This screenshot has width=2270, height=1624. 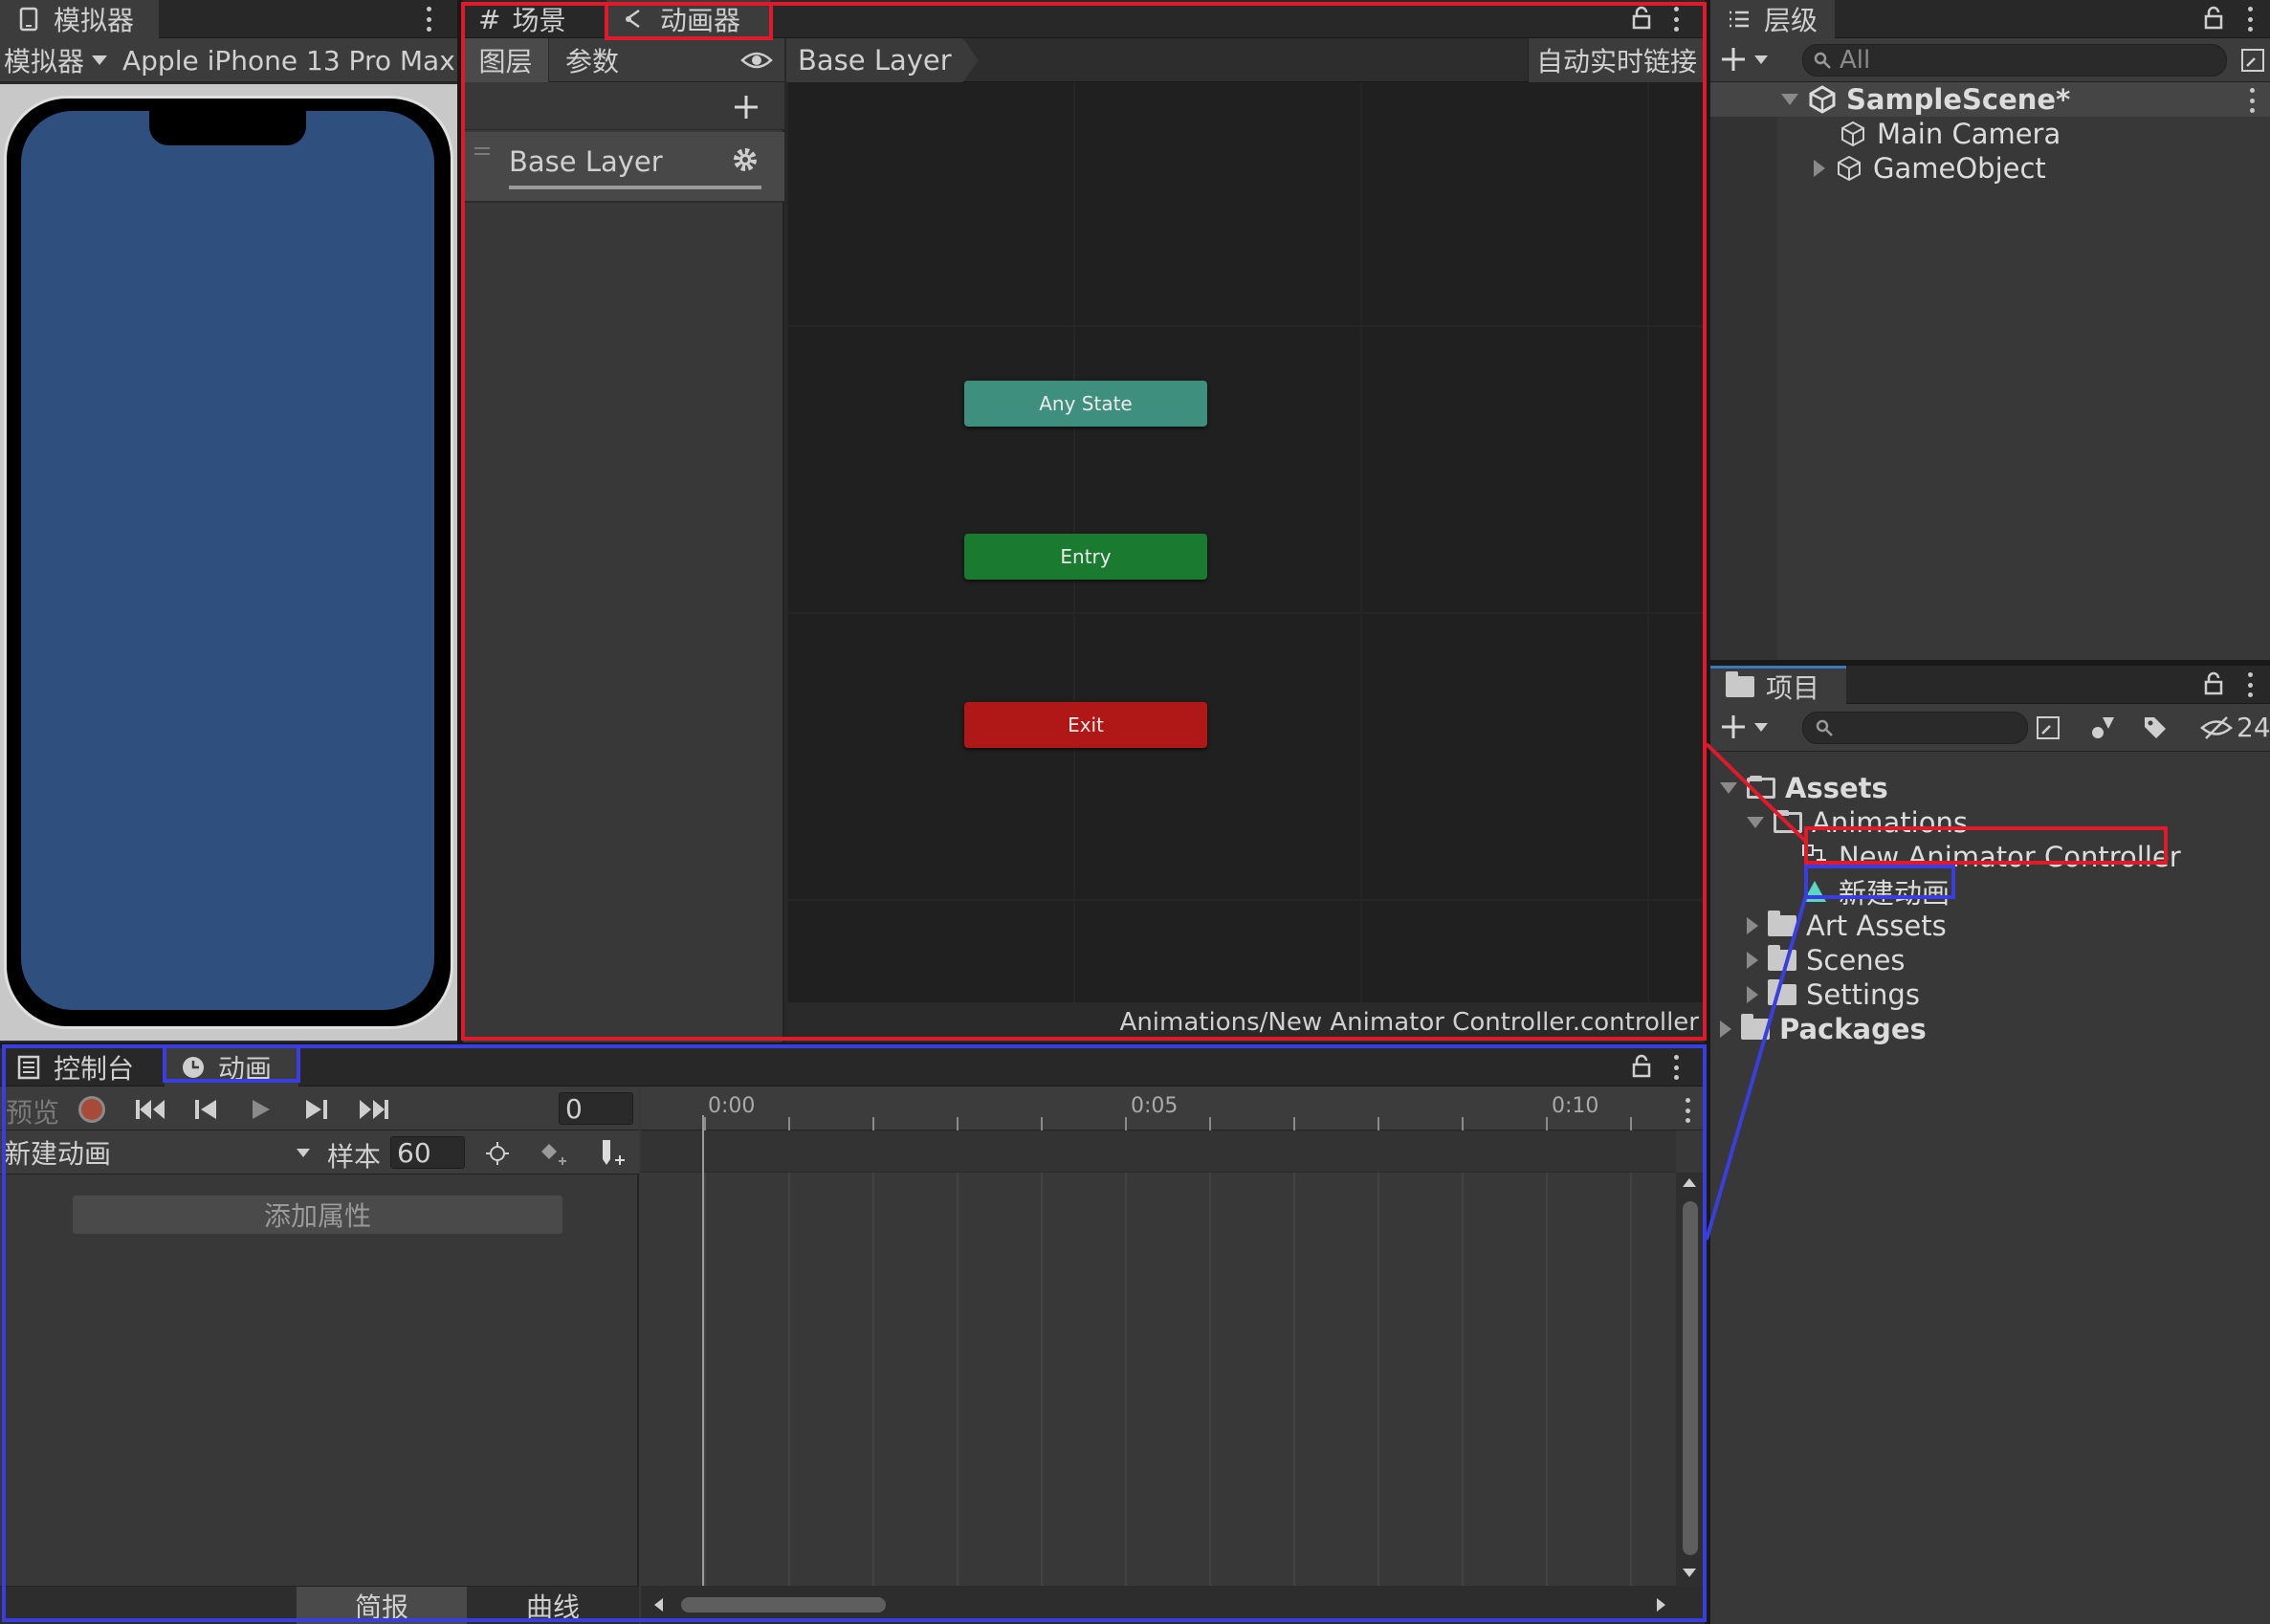 I want to click on search-scope-icon, so click(x=2048, y=727).